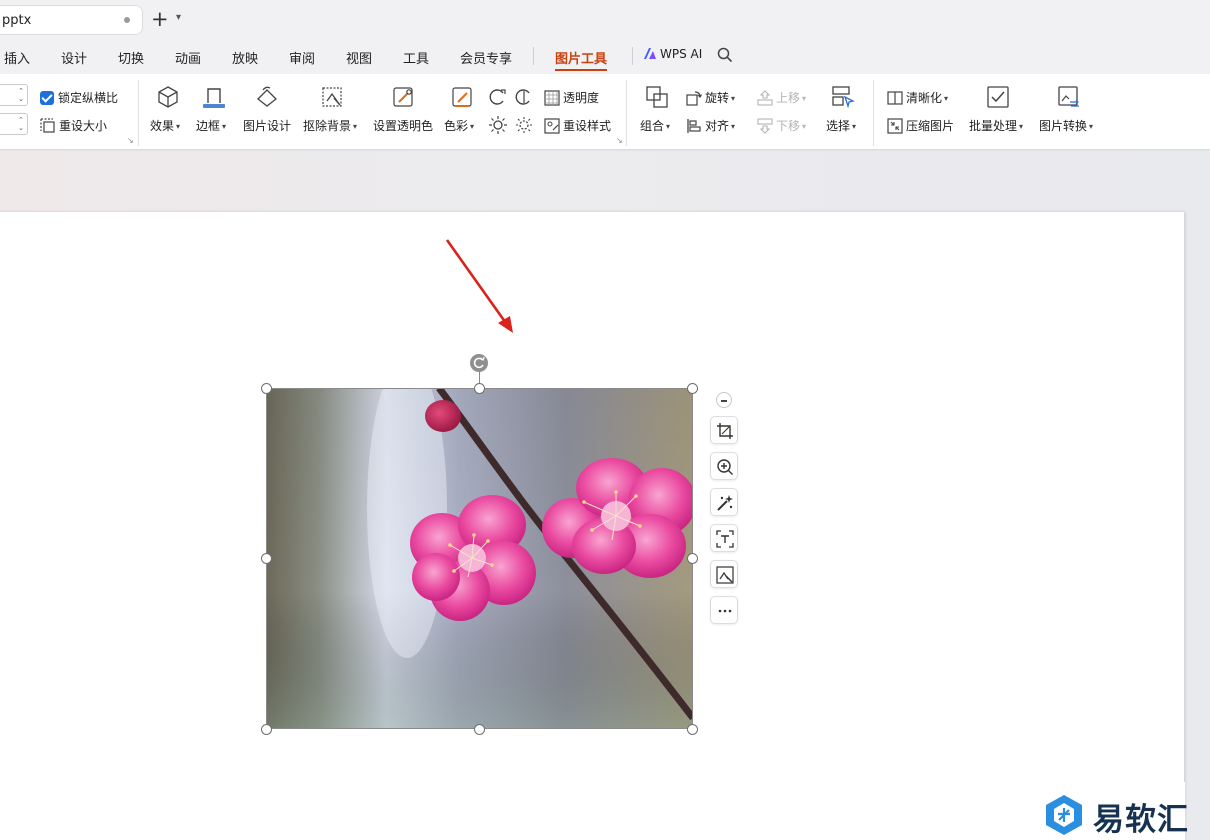 The width and height of the screenshot is (1210, 840). Describe the element at coordinates (17, 20) in the screenshot. I see `document-tab-name: pptx` at that location.